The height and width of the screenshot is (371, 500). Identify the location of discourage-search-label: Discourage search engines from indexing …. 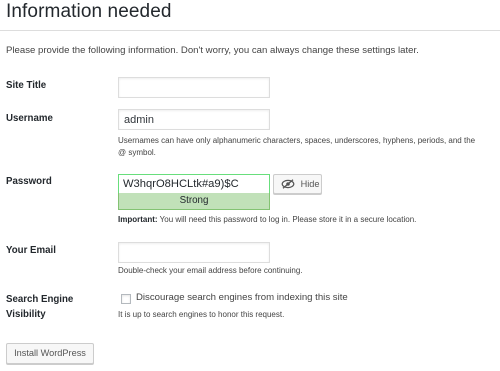
(242, 297).